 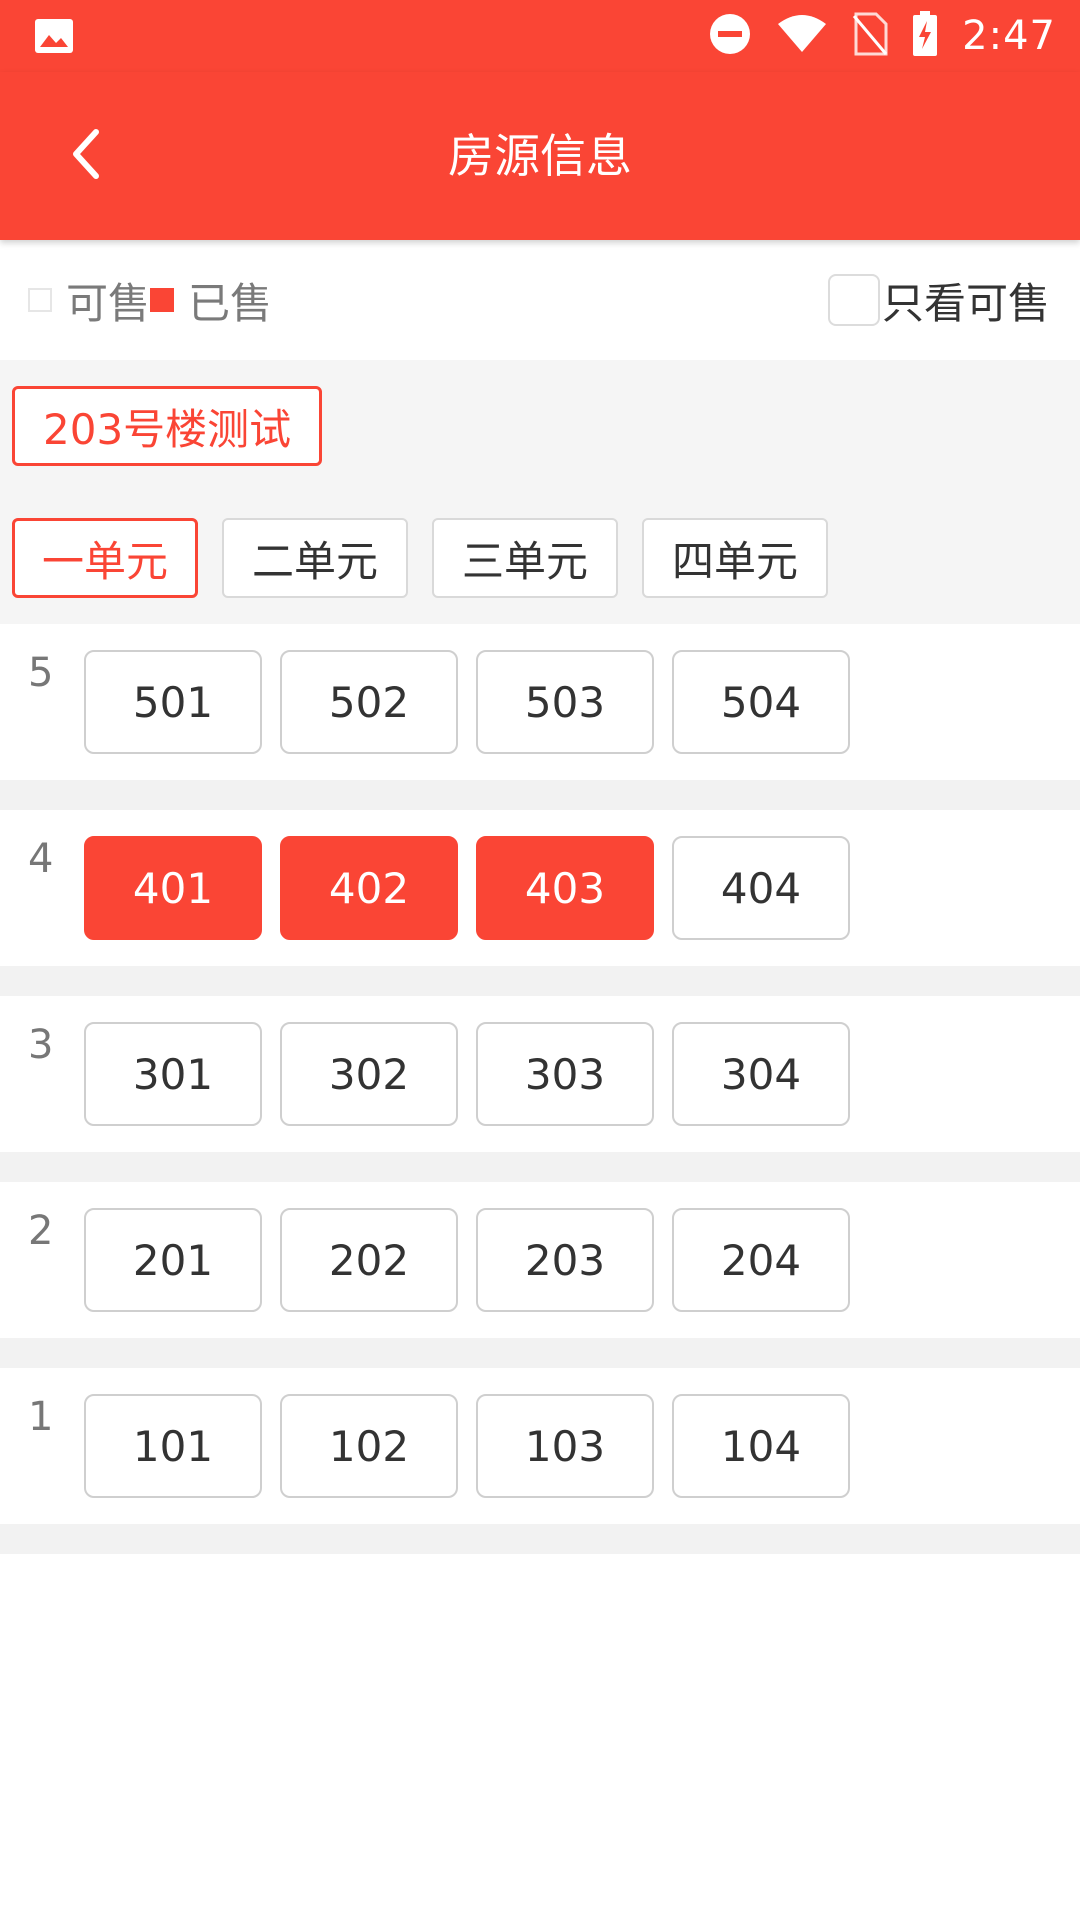 What do you see at coordinates (54, 36) in the screenshot?
I see `image-icon` at bounding box center [54, 36].